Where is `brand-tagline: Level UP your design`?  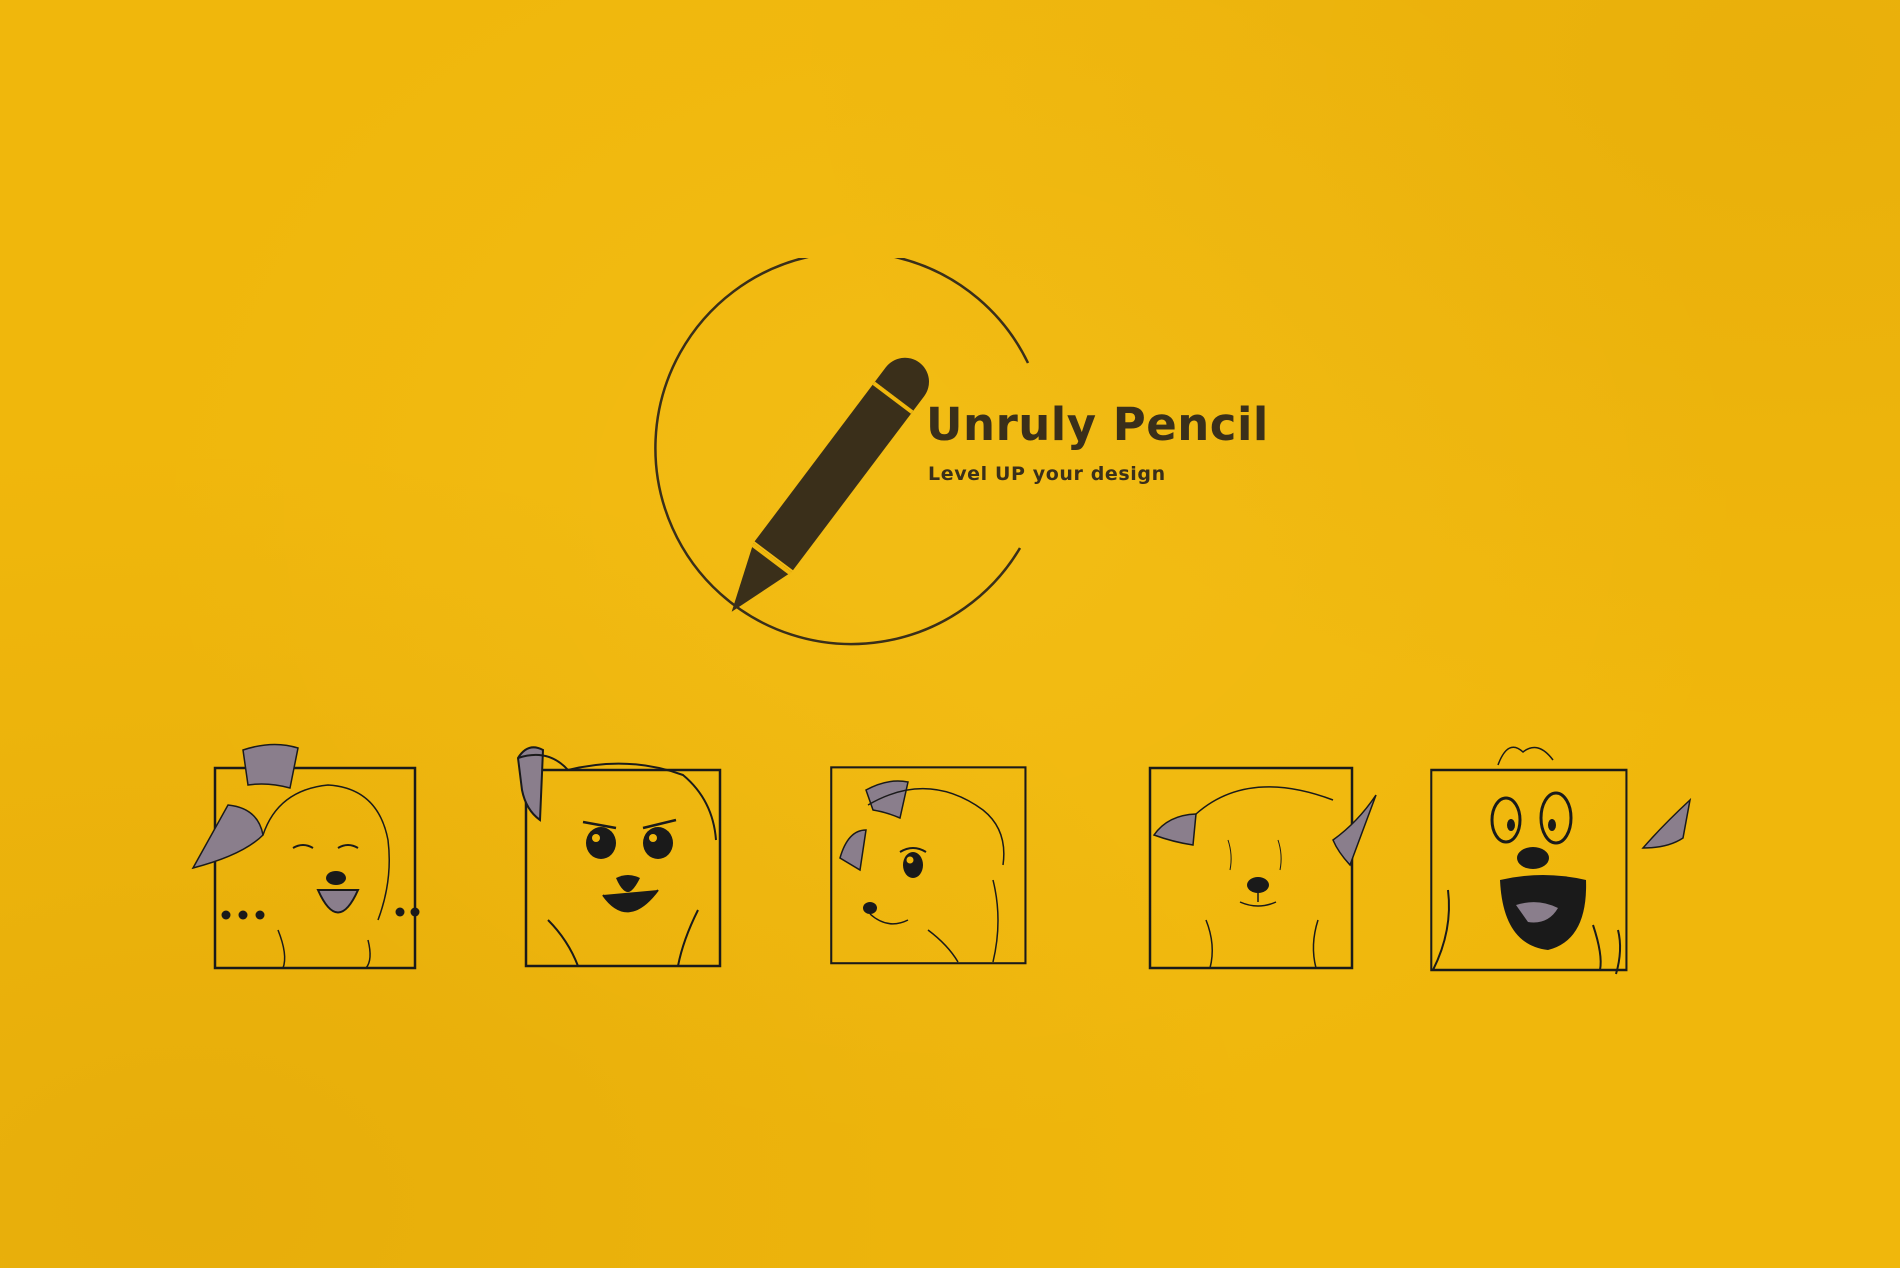
brand-tagline: Level UP your design is located at coordinates (1047, 474).